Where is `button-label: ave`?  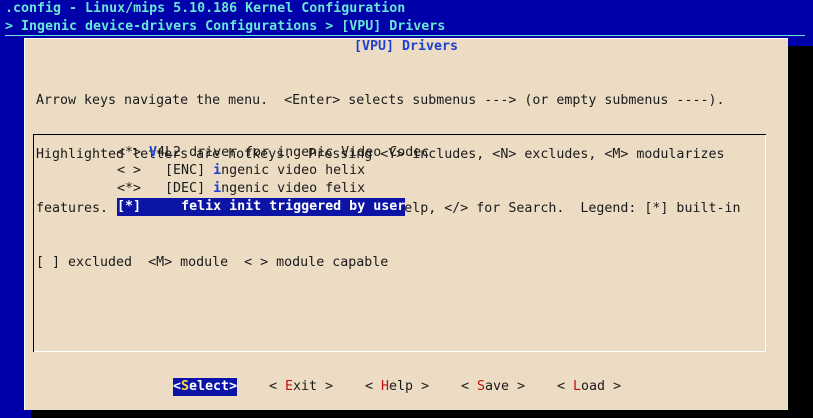 button-label: ave is located at coordinates (497, 386).